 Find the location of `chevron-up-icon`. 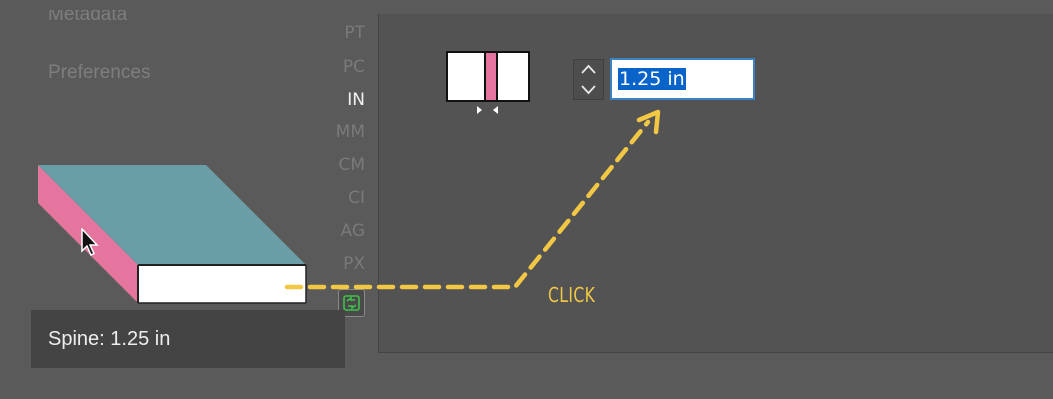

chevron-up-icon is located at coordinates (588, 69).